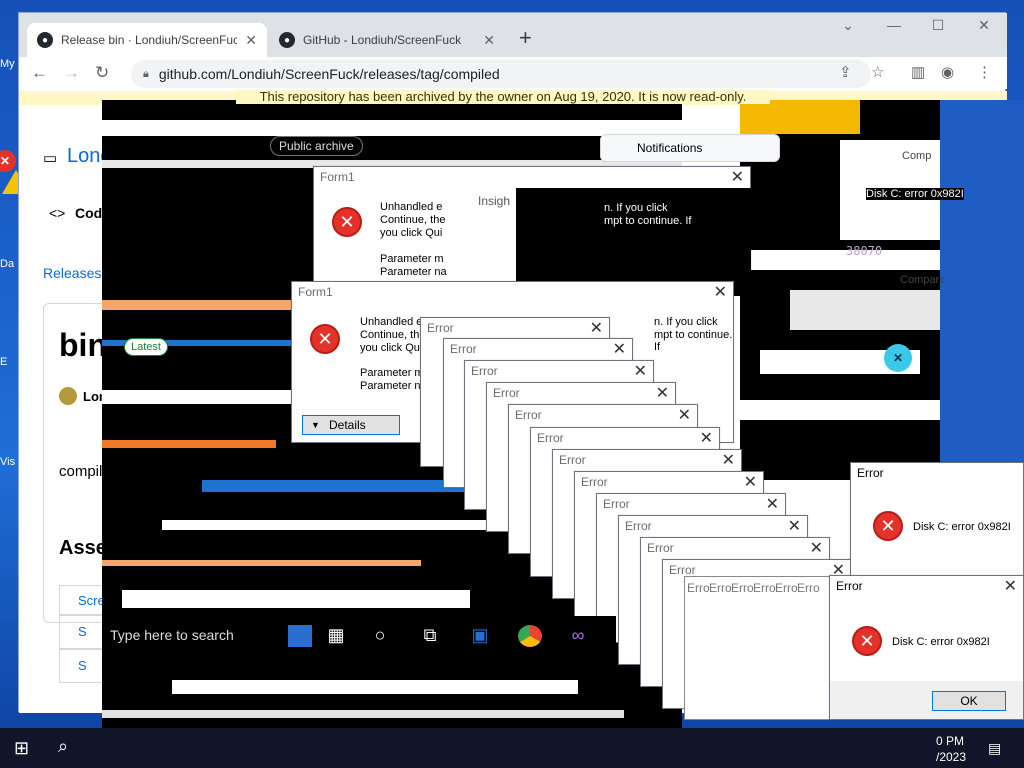 The image size is (1024, 768). What do you see at coordinates (316, 146) in the screenshot?
I see `public-archive-label: Public archive` at bounding box center [316, 146].